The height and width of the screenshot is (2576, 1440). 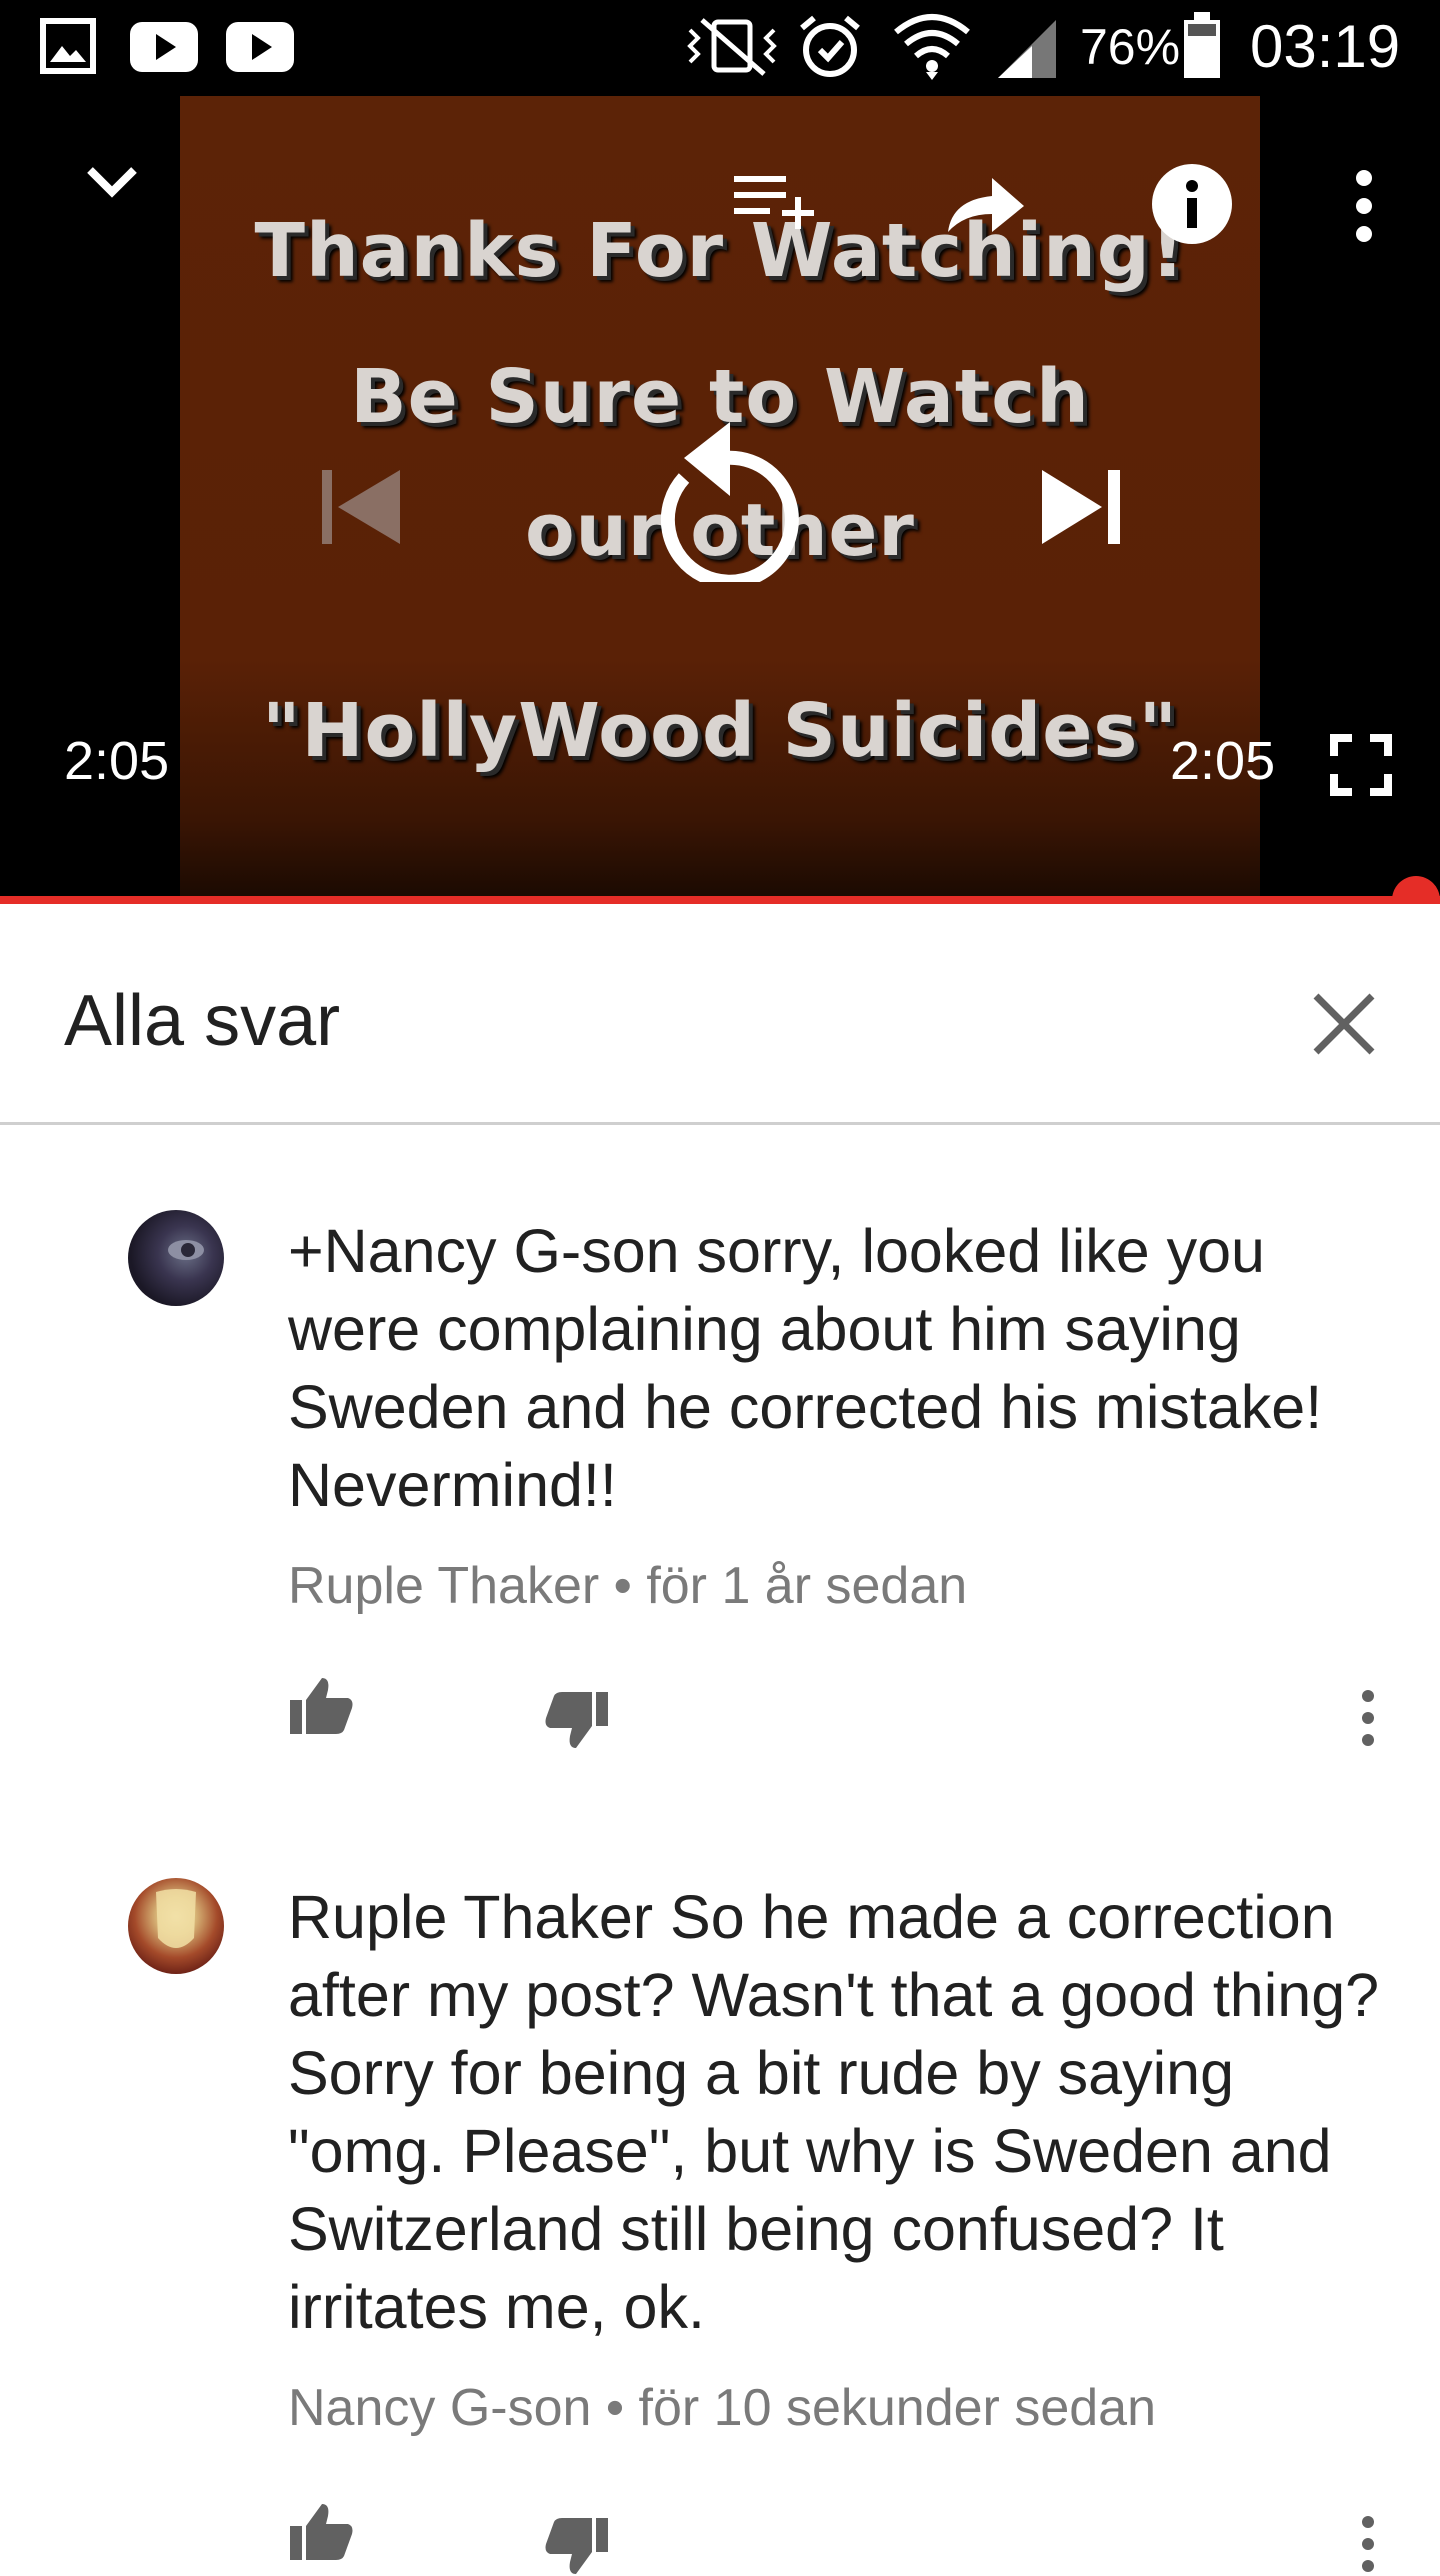 I want to click on gallery-icon, so click(x=68, y=46).